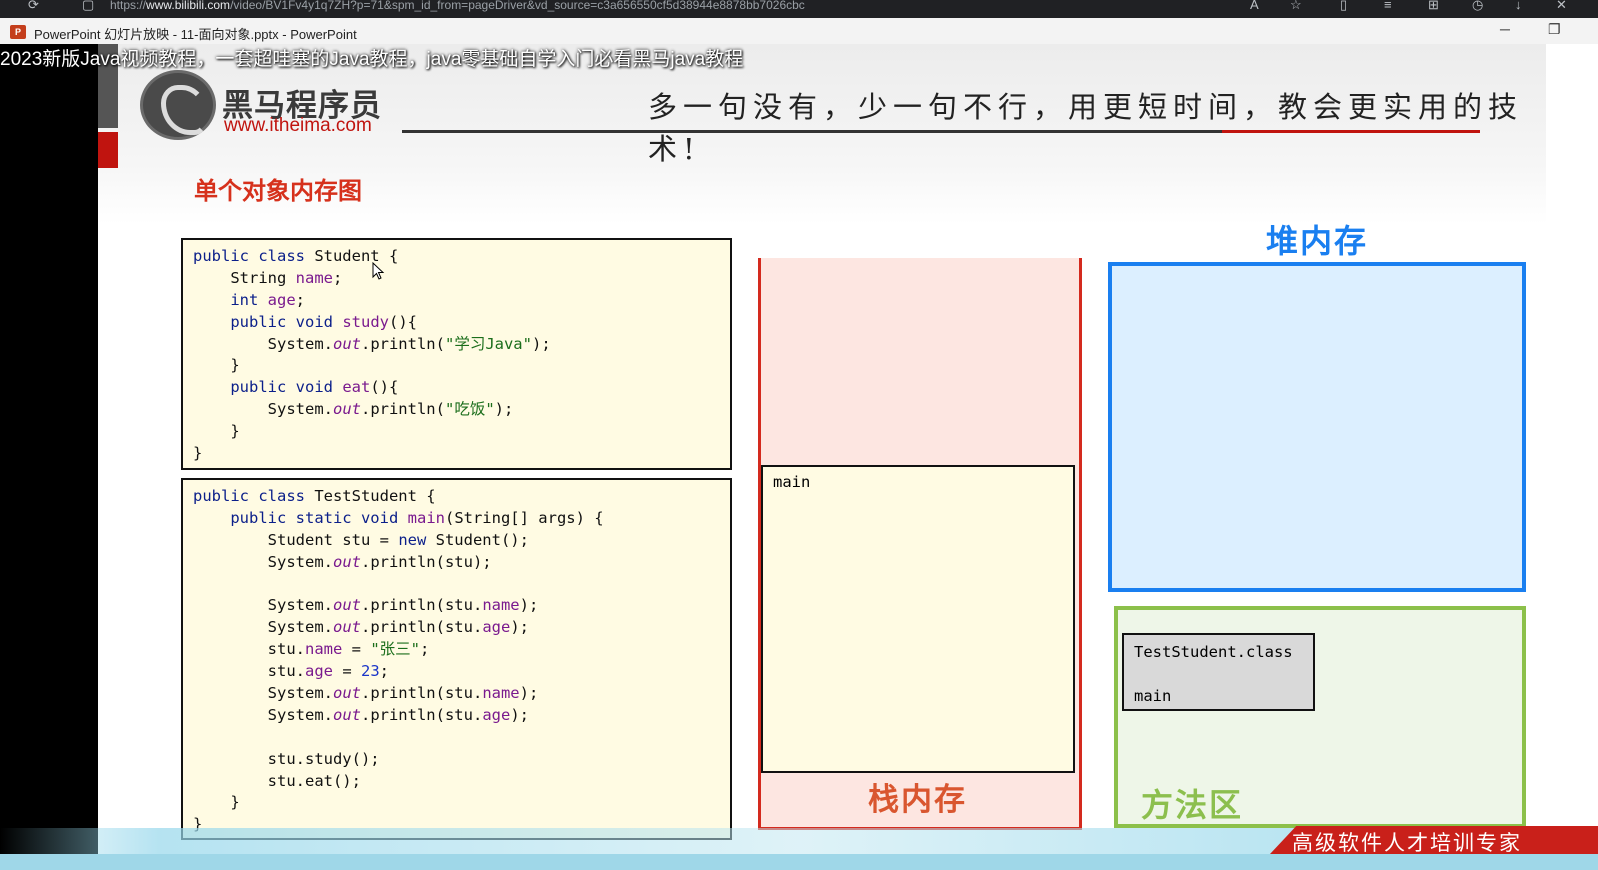 This screenshot has height=870, width=1598. Describe the element at coordinates (291, 671) in the screenshot. I see `code-line: stu.age = 23;` at that location.